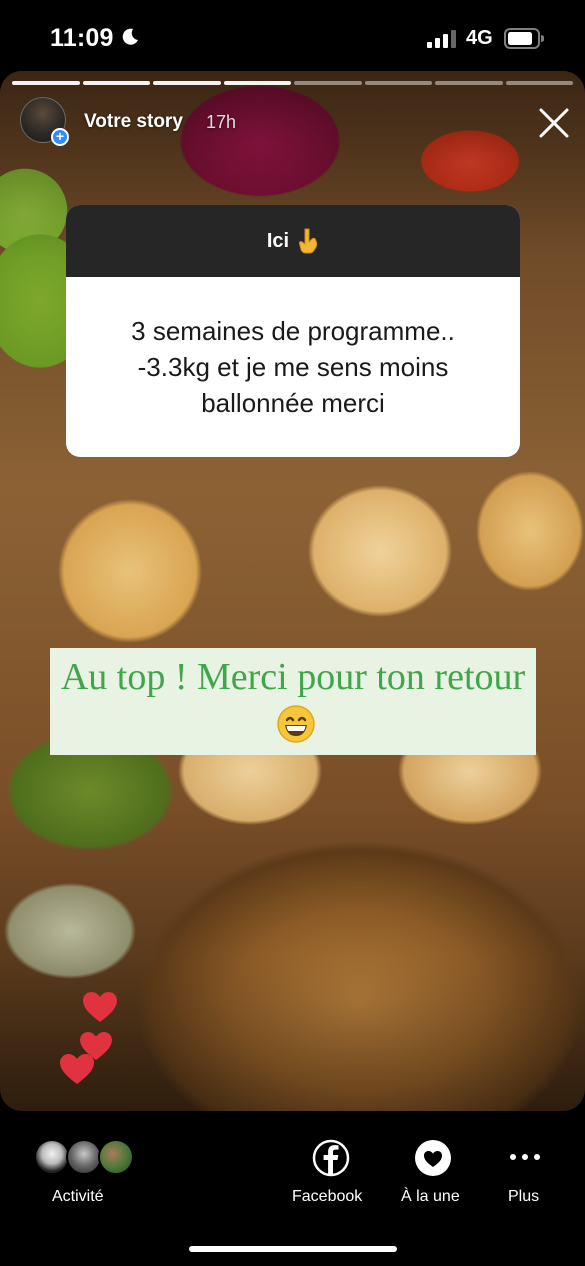  I want to click on story-progress-bar, so click(292, 83).